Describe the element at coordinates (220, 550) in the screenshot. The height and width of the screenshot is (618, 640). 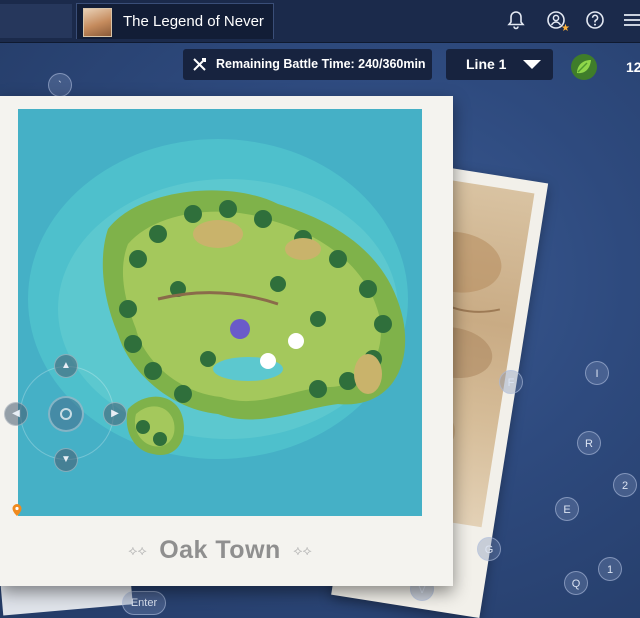
I see `location-name: Oak Town` at that location.